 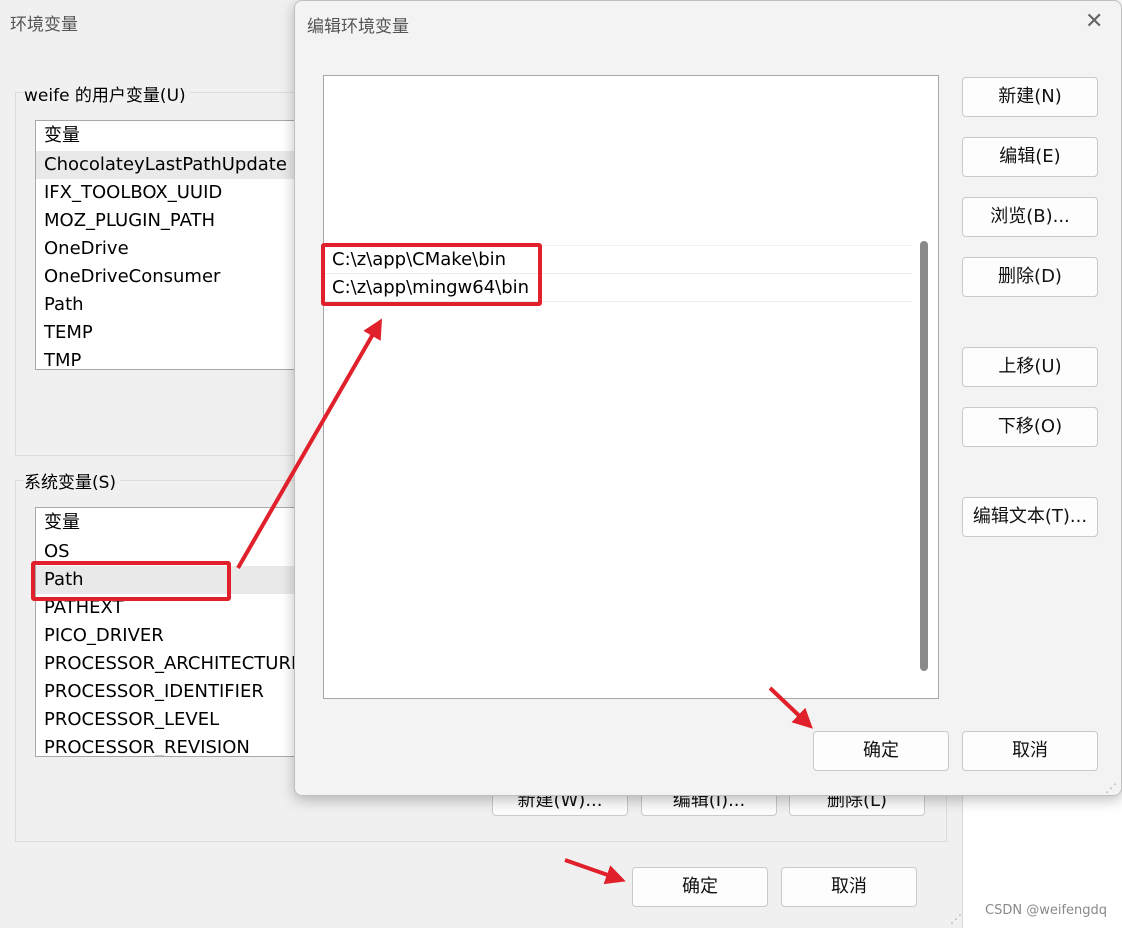 I want to click on arrow-to-back-ok, so click(x=595, y=871).